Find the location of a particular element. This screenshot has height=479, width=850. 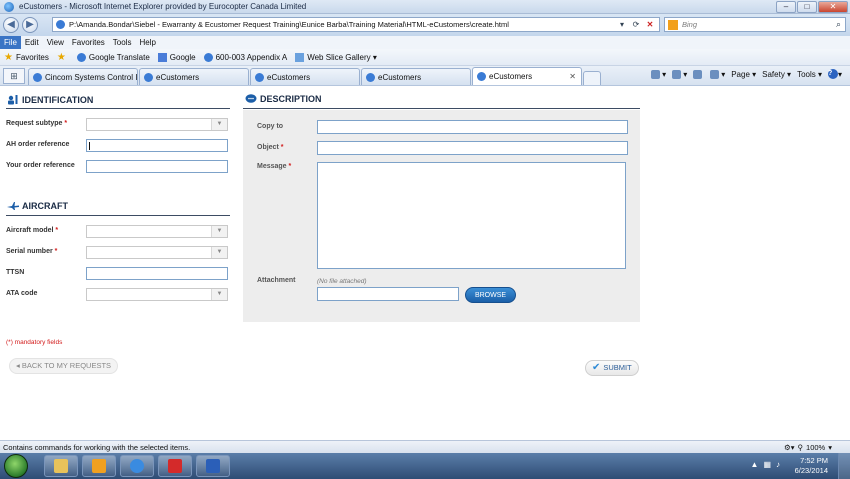

aircraft-model-select: ▼ is located at coordinates (157, 231).